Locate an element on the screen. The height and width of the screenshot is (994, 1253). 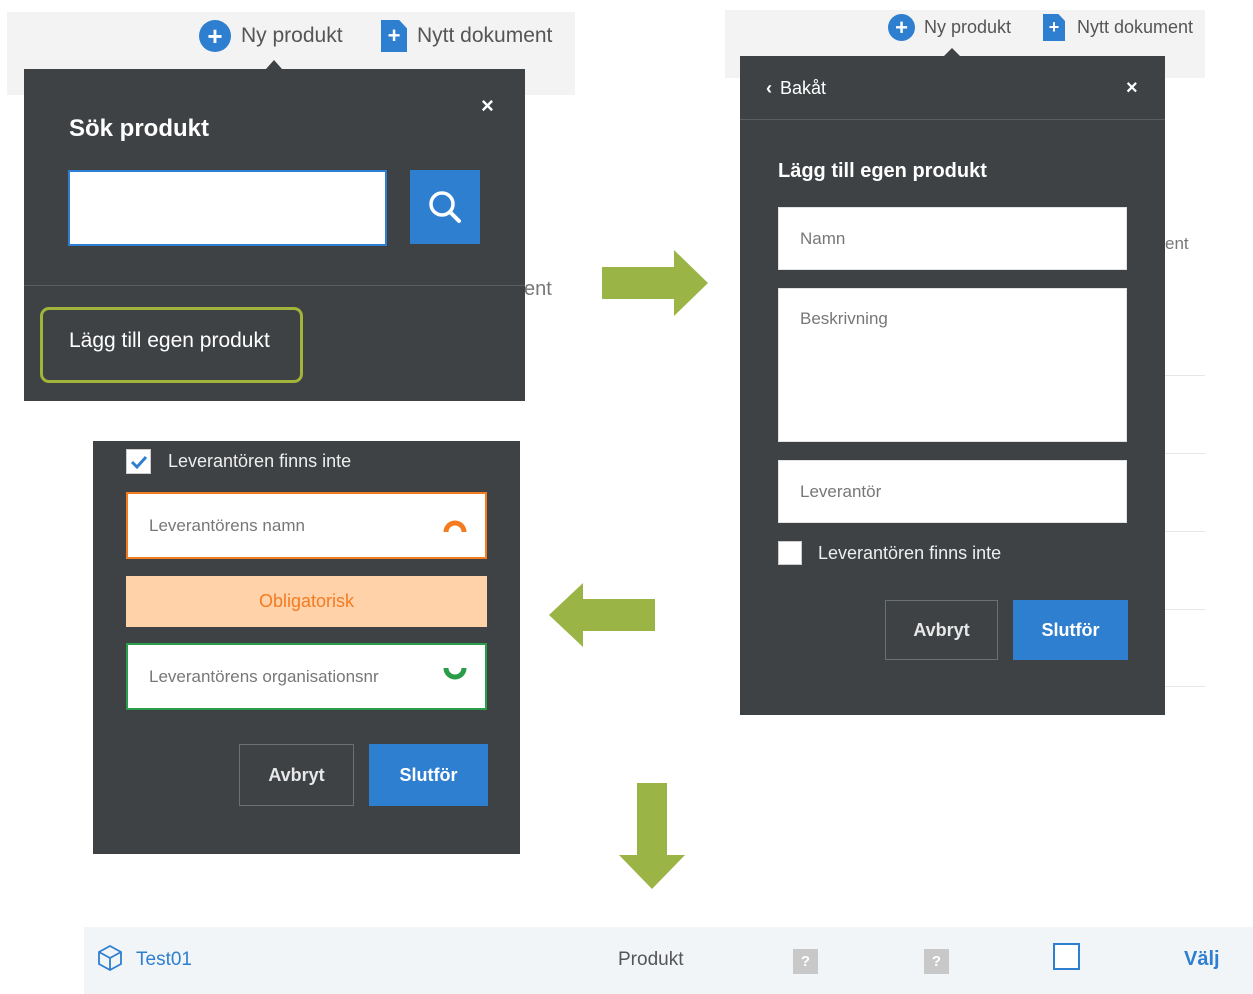
chevron-left-icon: ‹ is located at coordinates (769, 88).